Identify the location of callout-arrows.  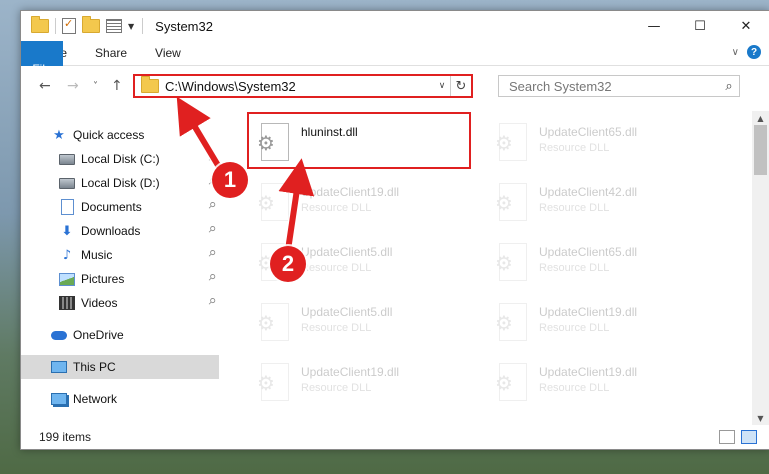
(245, 175).